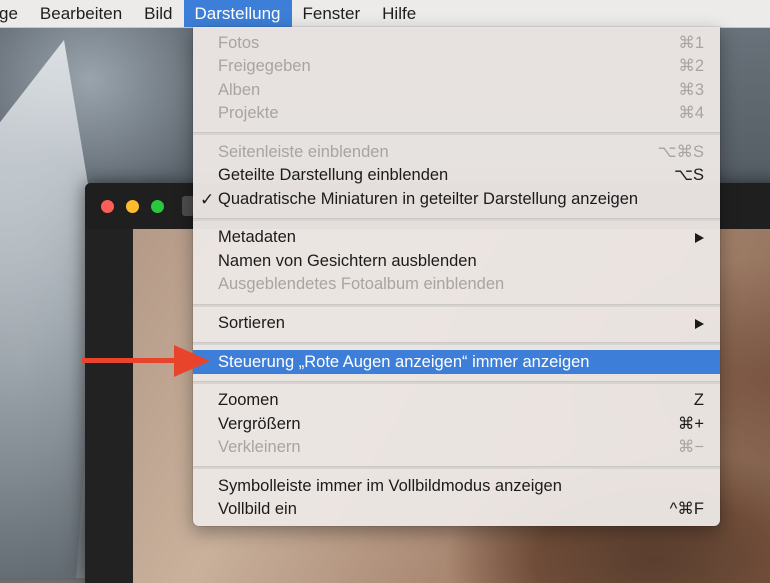 The image size is (770, 583). Describe the element at coordinates (456, 400) in the screenshot. I see `menu-item-zoomen: Zoomen Z` at that location.